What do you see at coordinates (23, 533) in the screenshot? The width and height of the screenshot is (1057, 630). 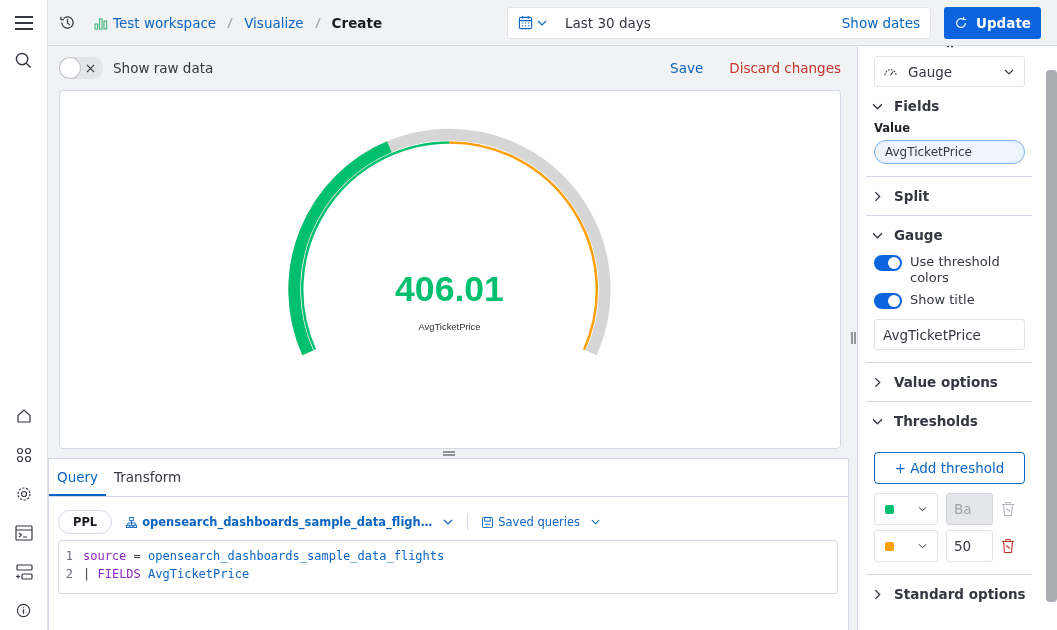 I see `console-icon` at bounding box center [23, 533].